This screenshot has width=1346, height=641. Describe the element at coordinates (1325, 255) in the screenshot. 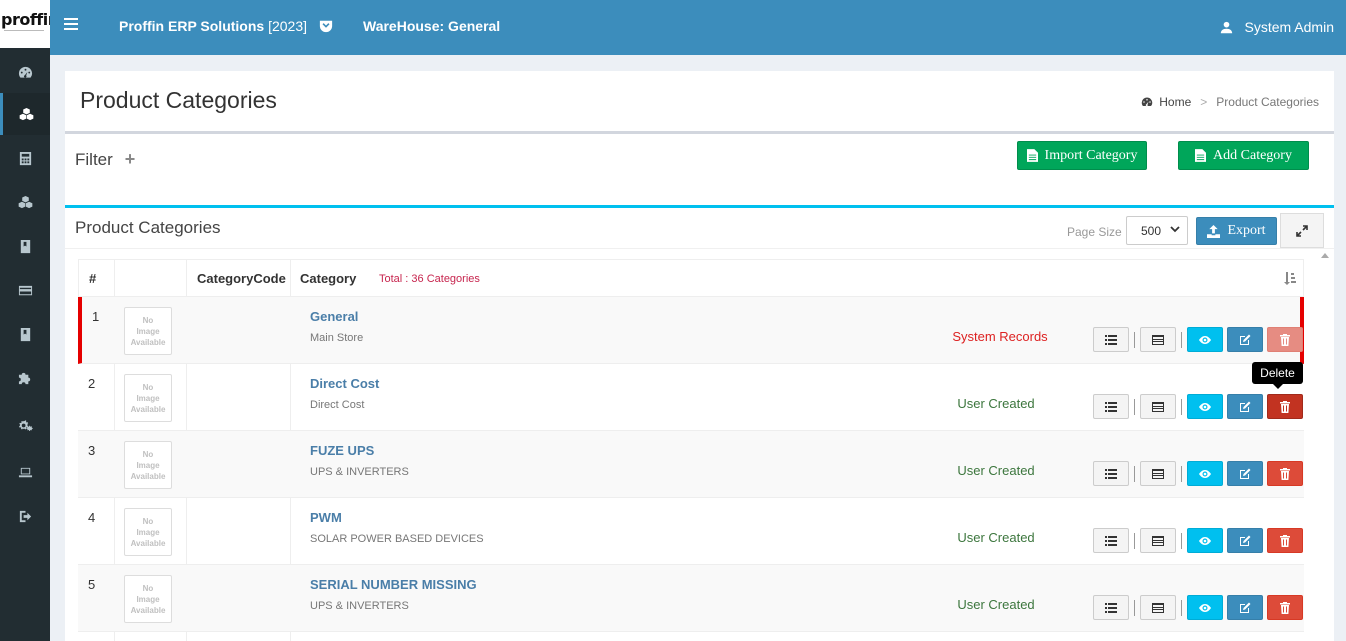

I see `scroll-up-arrow` at that location.